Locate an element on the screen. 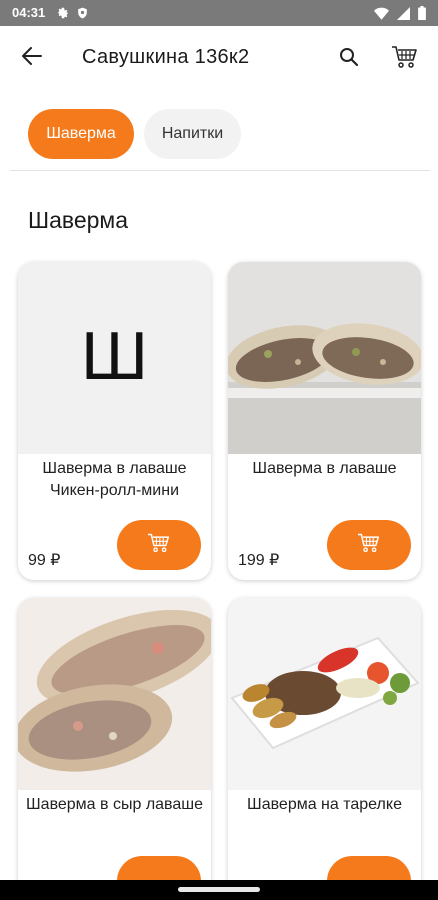  back-button is located at coordinates (32, 58).